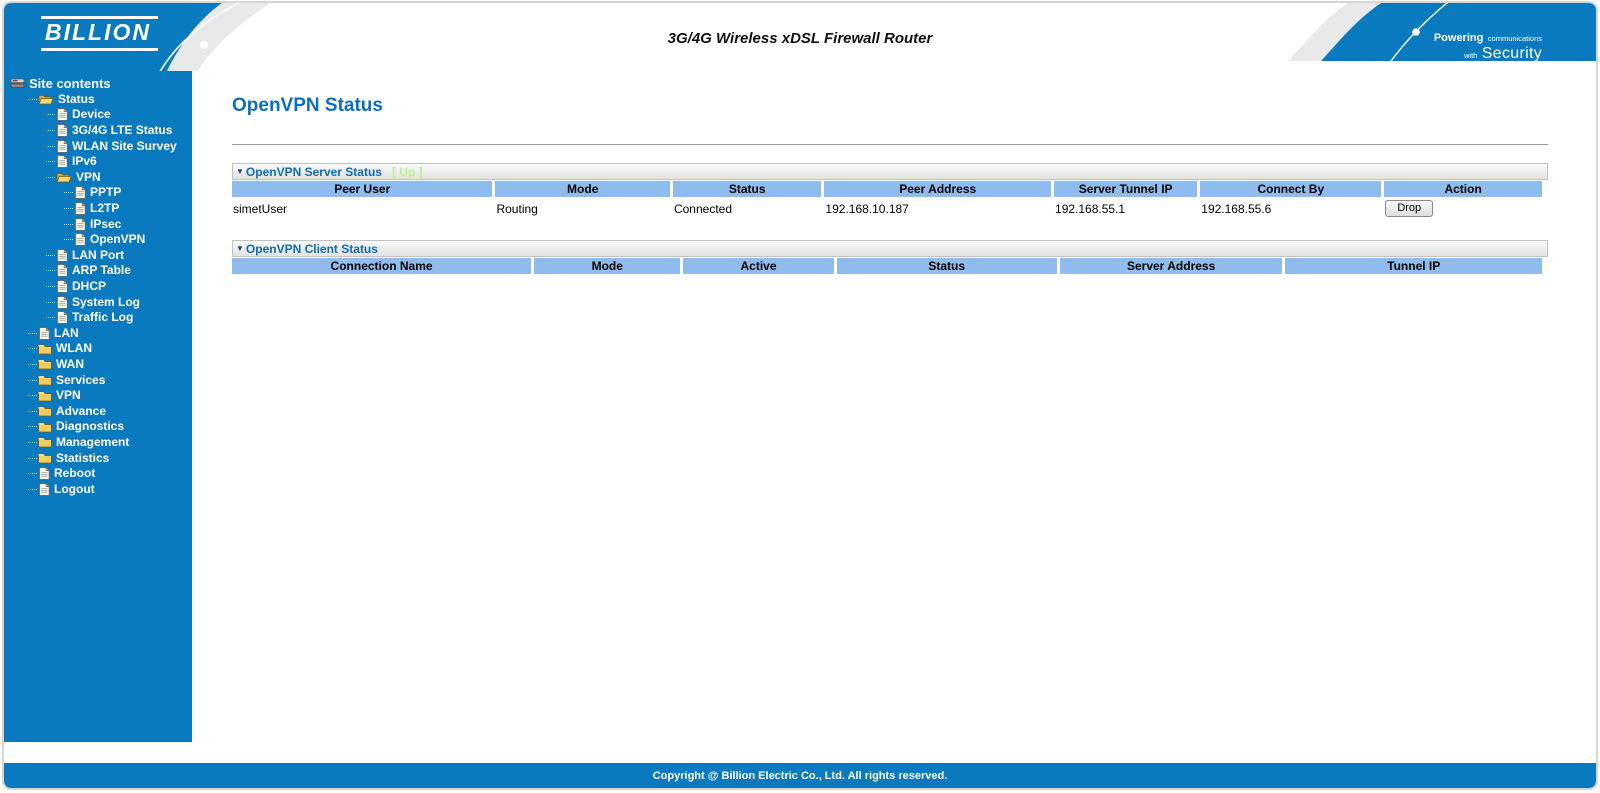 The image size is (1600, 793). I want to click on sidebar-item-label: Diagnostics, so click(90, 426).